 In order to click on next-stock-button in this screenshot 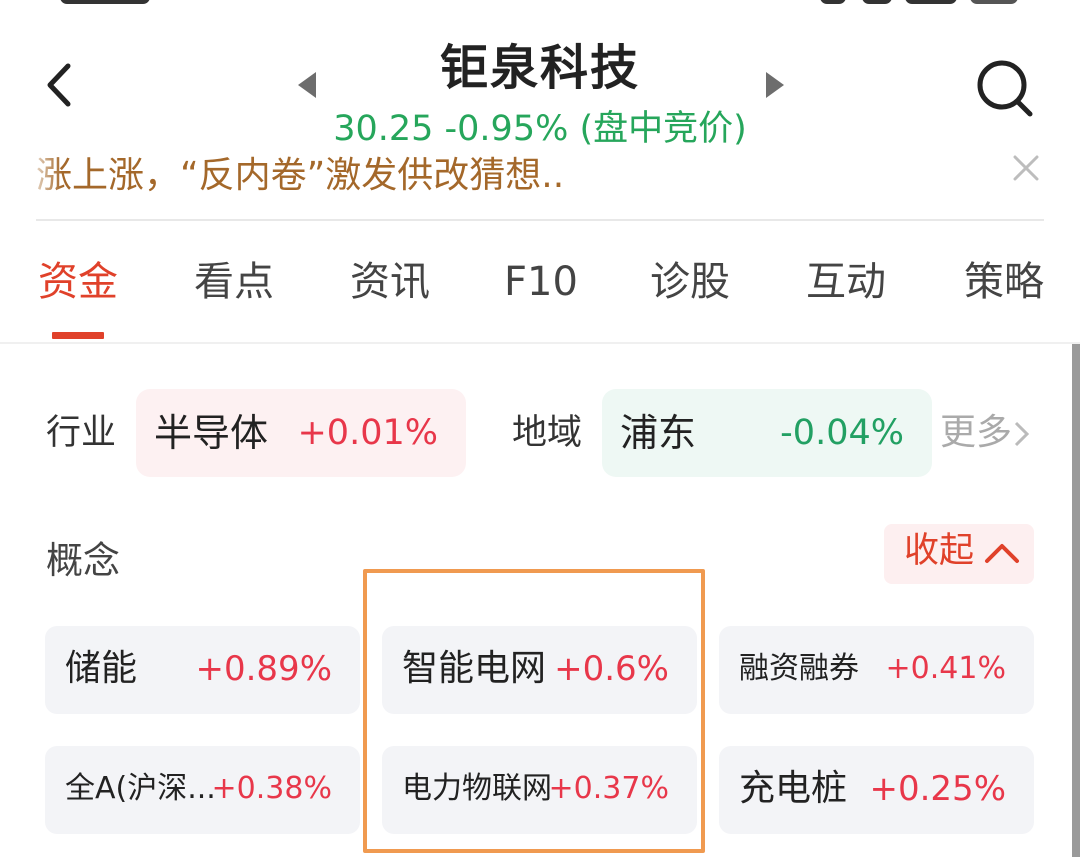, I will do `click(775, 85)`.